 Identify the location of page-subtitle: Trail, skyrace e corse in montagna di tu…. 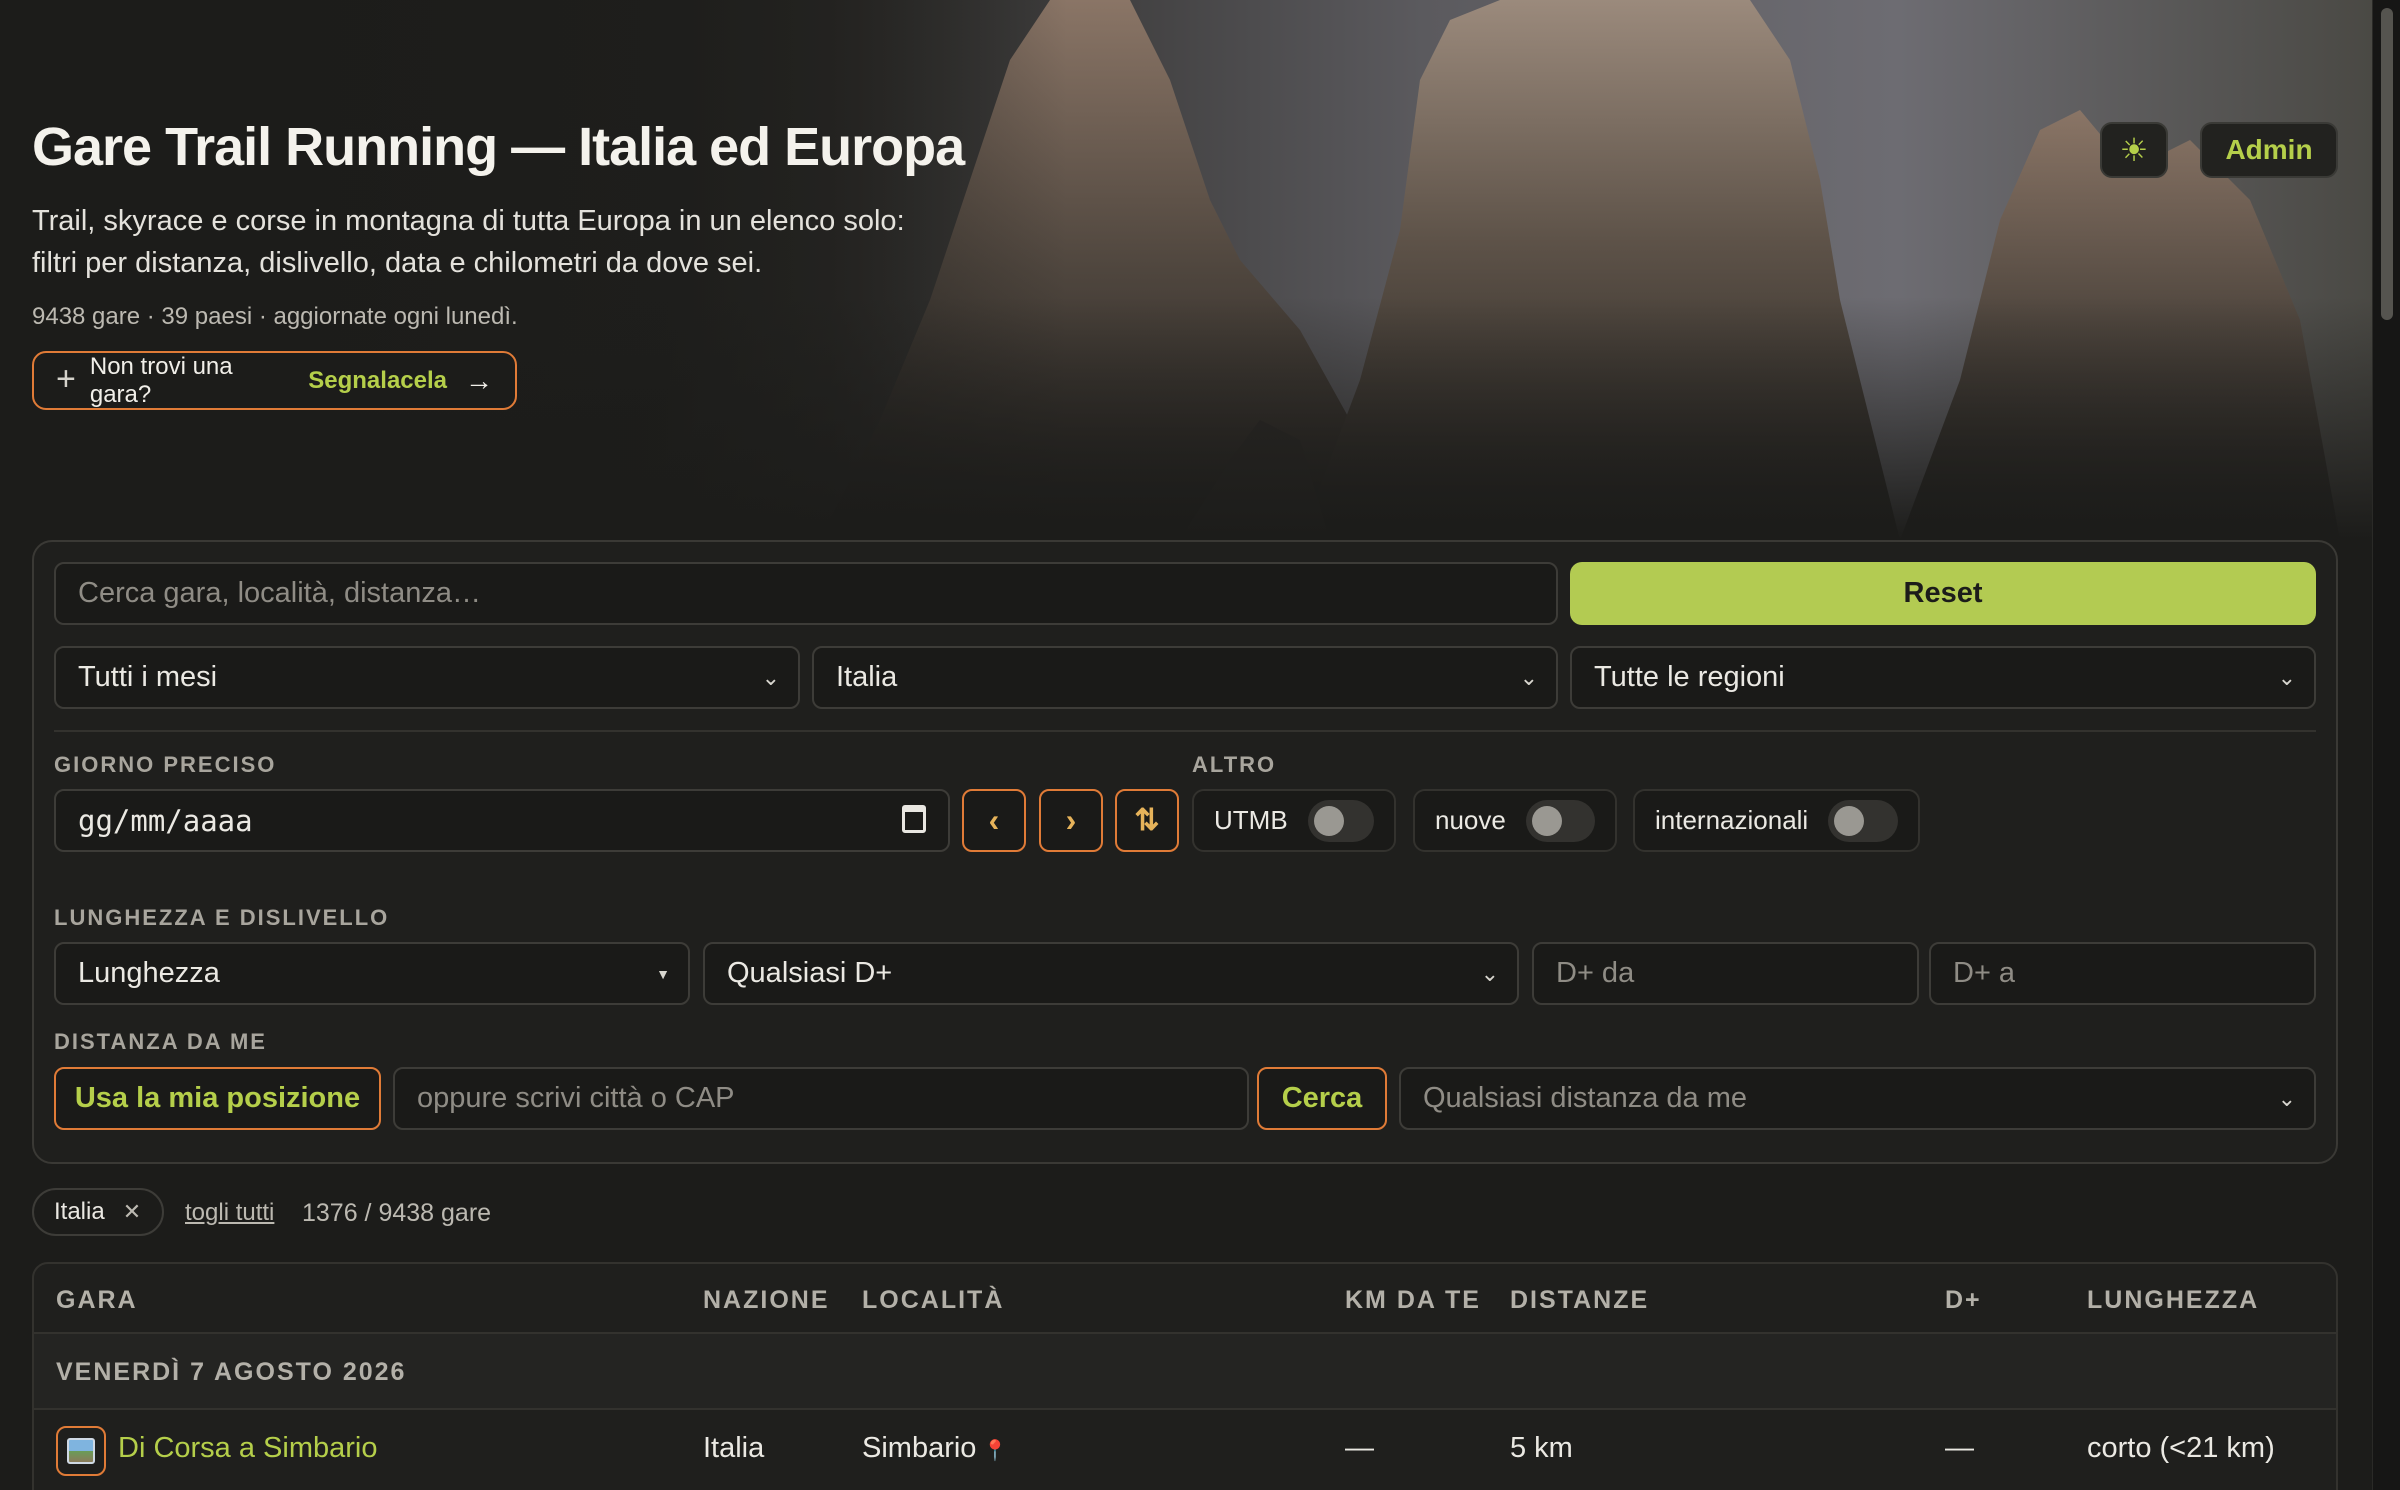
(482, 242).